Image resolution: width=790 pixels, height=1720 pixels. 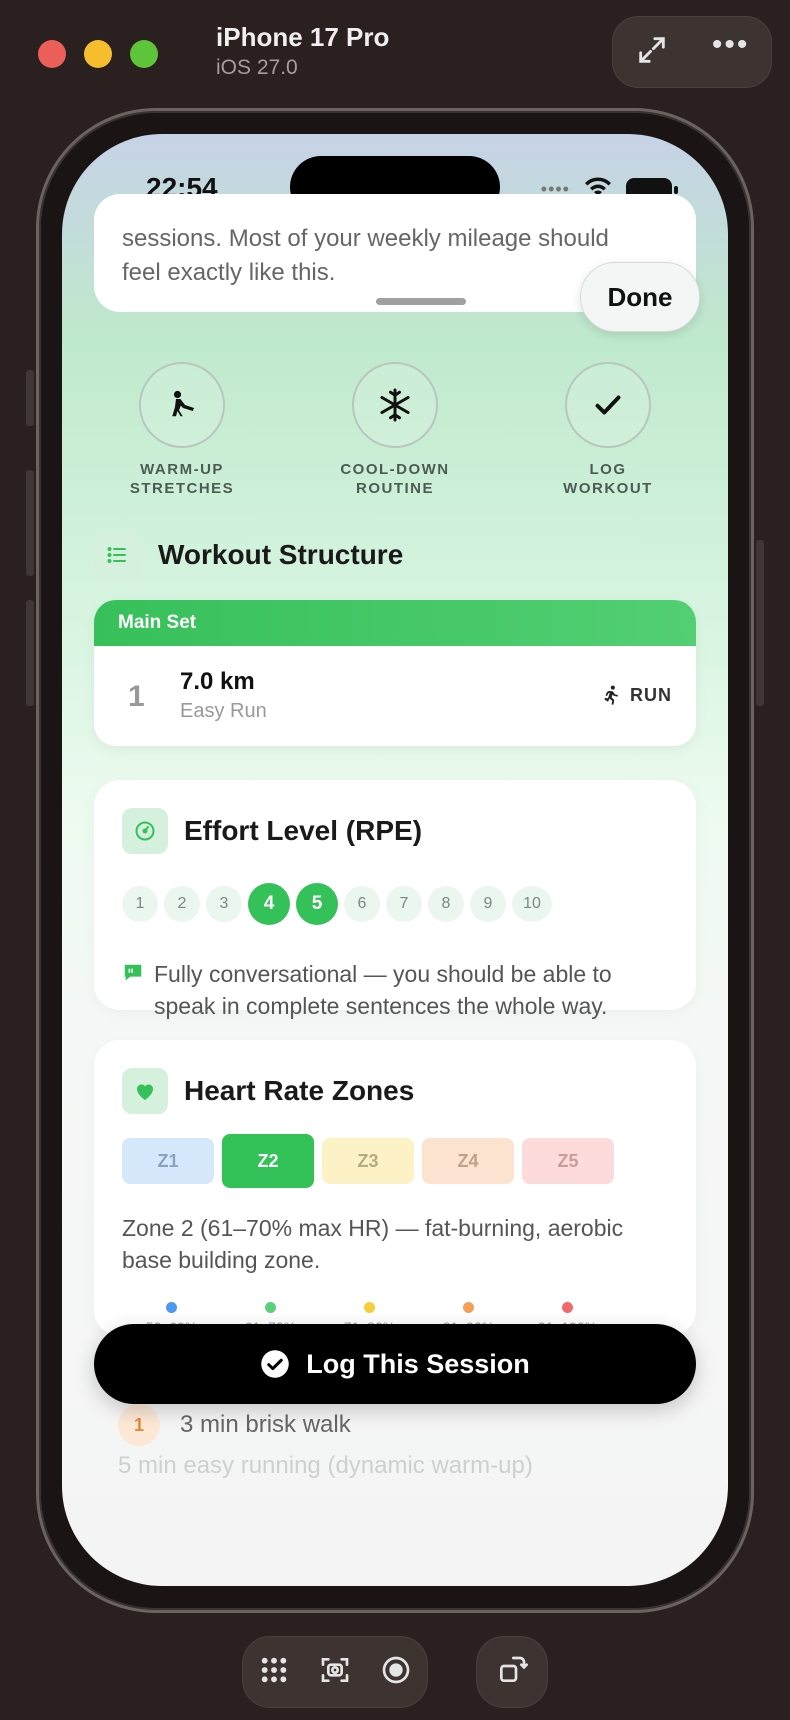 I want to click on os-version: iOS 27.0, so click(x=257, y=67).